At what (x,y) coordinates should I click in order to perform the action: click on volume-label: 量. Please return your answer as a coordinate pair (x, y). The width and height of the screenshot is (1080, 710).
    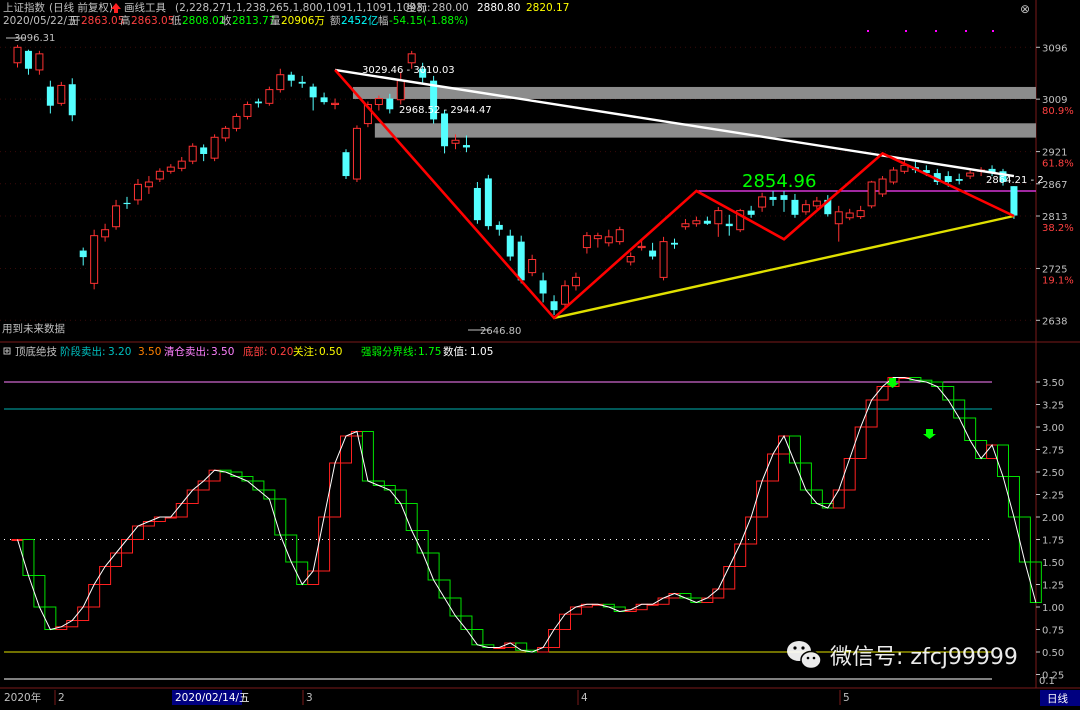
    Looking at the image, I should click on (275, 21).